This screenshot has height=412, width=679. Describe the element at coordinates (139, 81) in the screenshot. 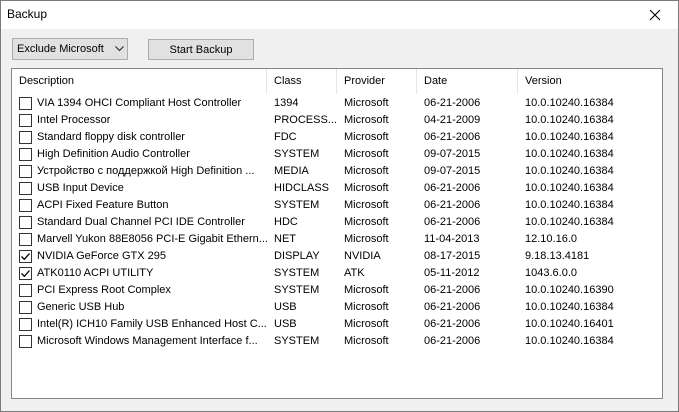

I see `column-header-description: Description` at that location.